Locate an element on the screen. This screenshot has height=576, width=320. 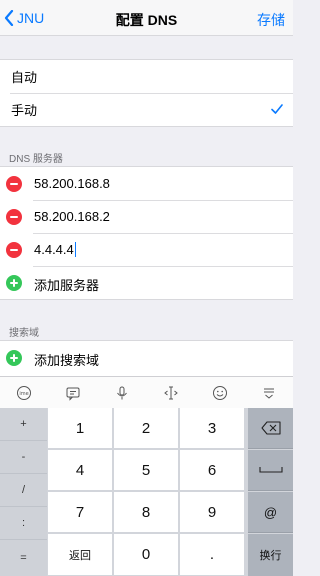
key-equals: = is located at coordinates (23, 558).